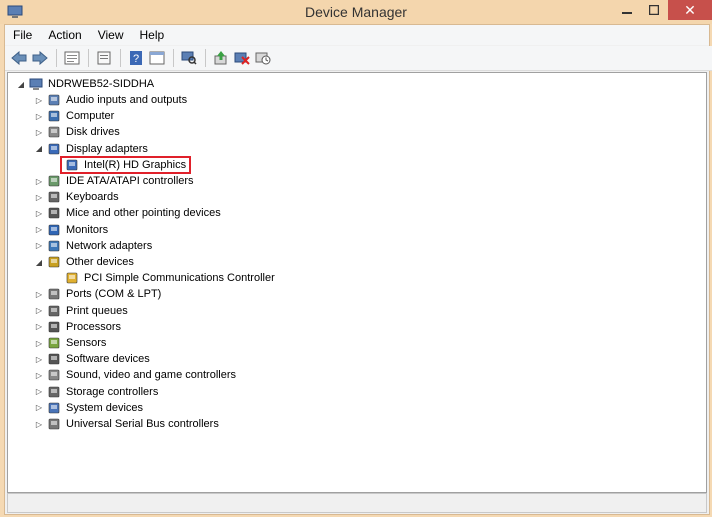 This screenshot has width=712, height=517. I want to click on menu-view: View, so click(111, 35).